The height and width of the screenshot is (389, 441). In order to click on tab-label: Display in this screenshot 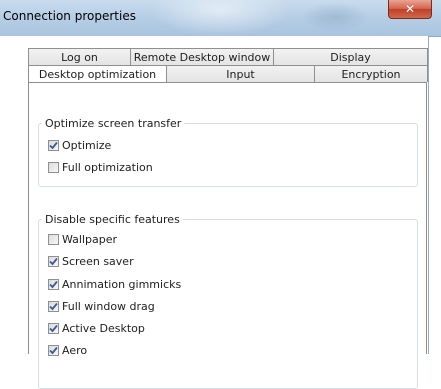, I will do `click(350, 57)`.